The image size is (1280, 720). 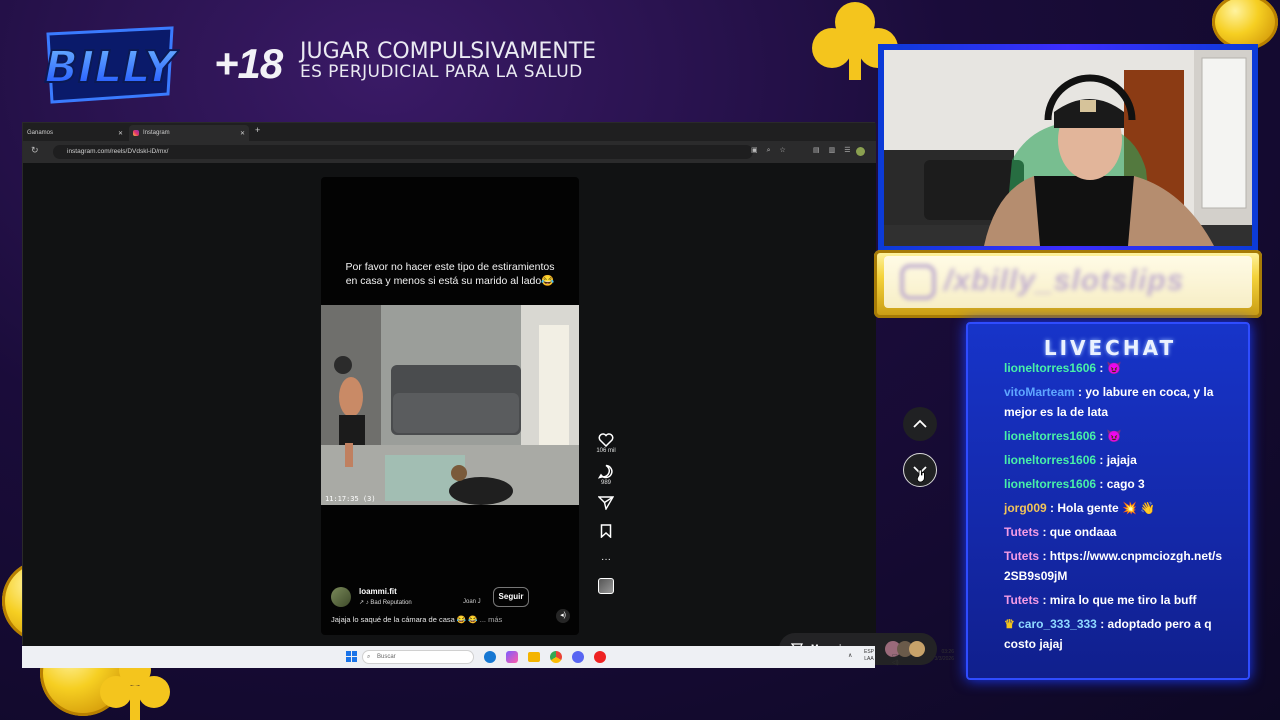 I want to click on tab-label: Instagram, so click(x=156, y=133).